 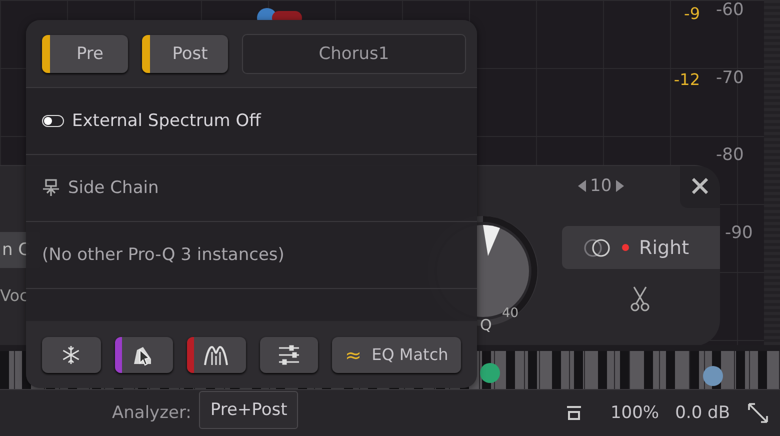 I want to click on sliders-icon, so click(x=288, y=354).